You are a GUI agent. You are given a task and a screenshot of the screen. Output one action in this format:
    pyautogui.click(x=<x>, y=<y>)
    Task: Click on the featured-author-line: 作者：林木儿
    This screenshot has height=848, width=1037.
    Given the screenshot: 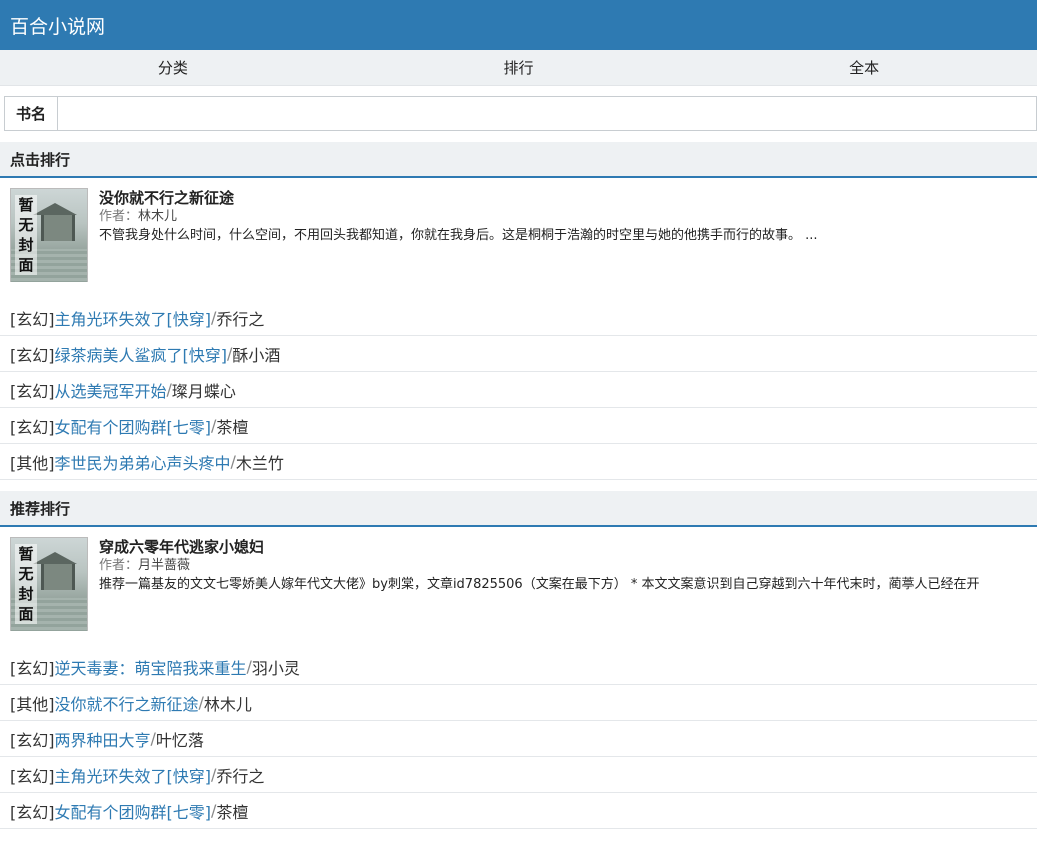 What is the action you would take?
    pyautogui.click(x=563, y=217)
    